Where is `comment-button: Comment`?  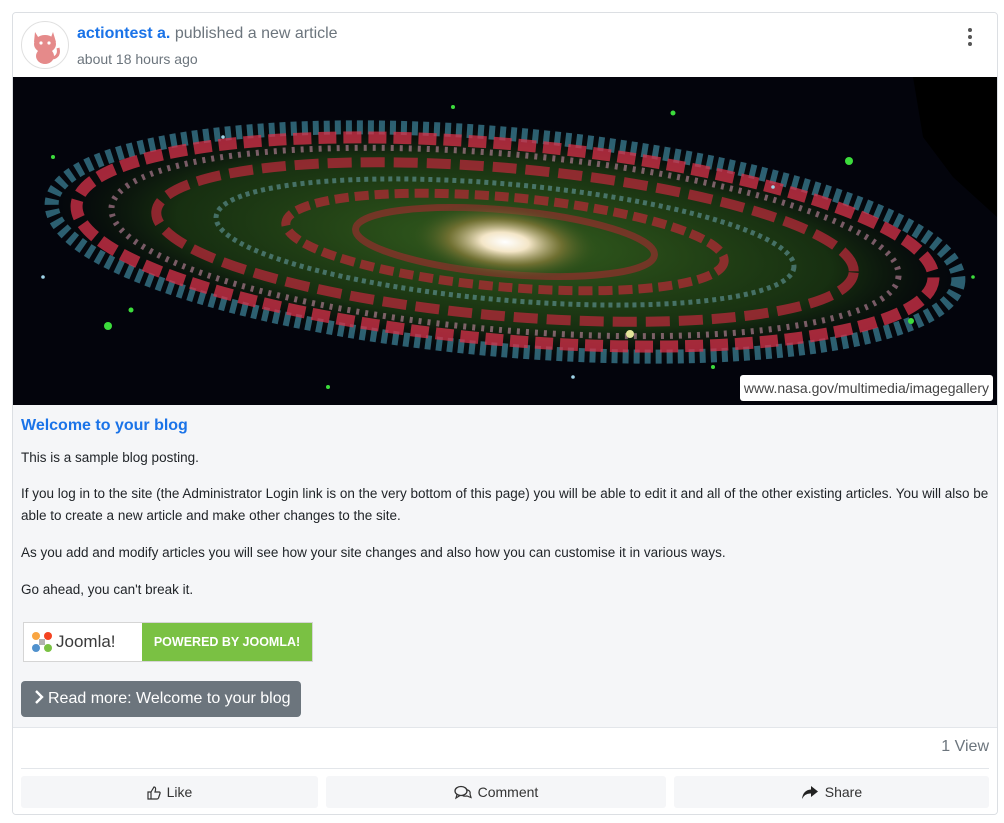
comment-button: Comment is located at coordinates (496, 792).